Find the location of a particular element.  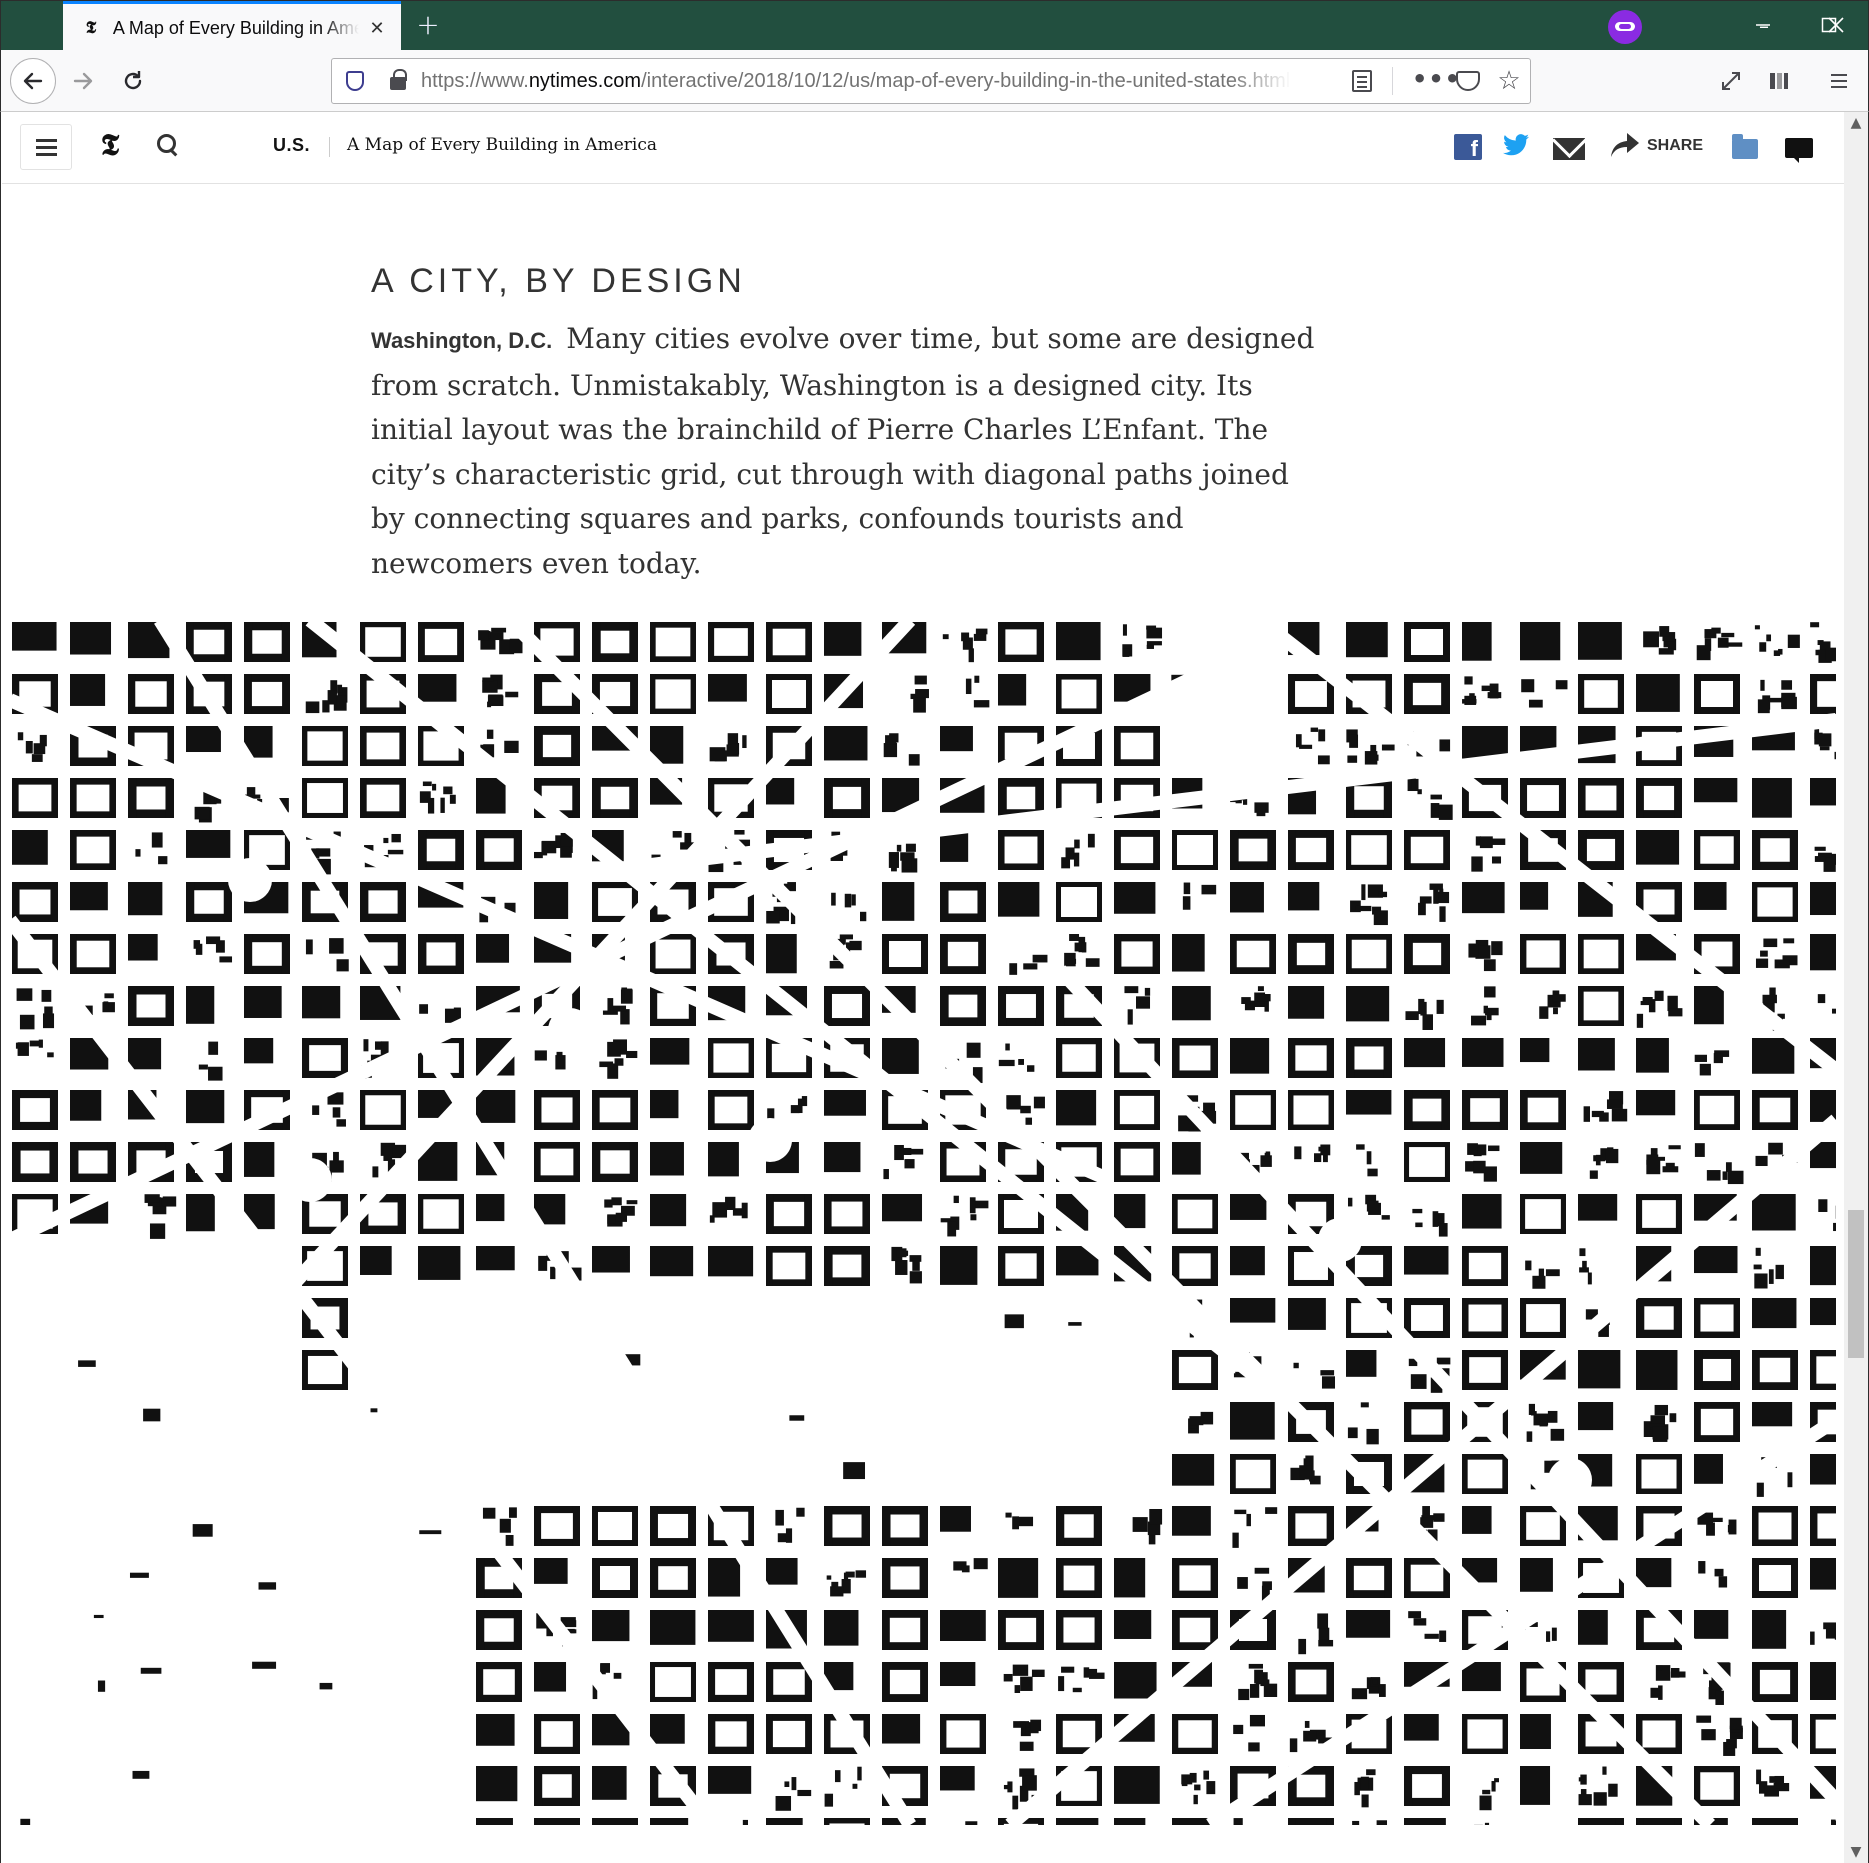

tab-close-icon: ✕ is located at coordinates (377, 28).